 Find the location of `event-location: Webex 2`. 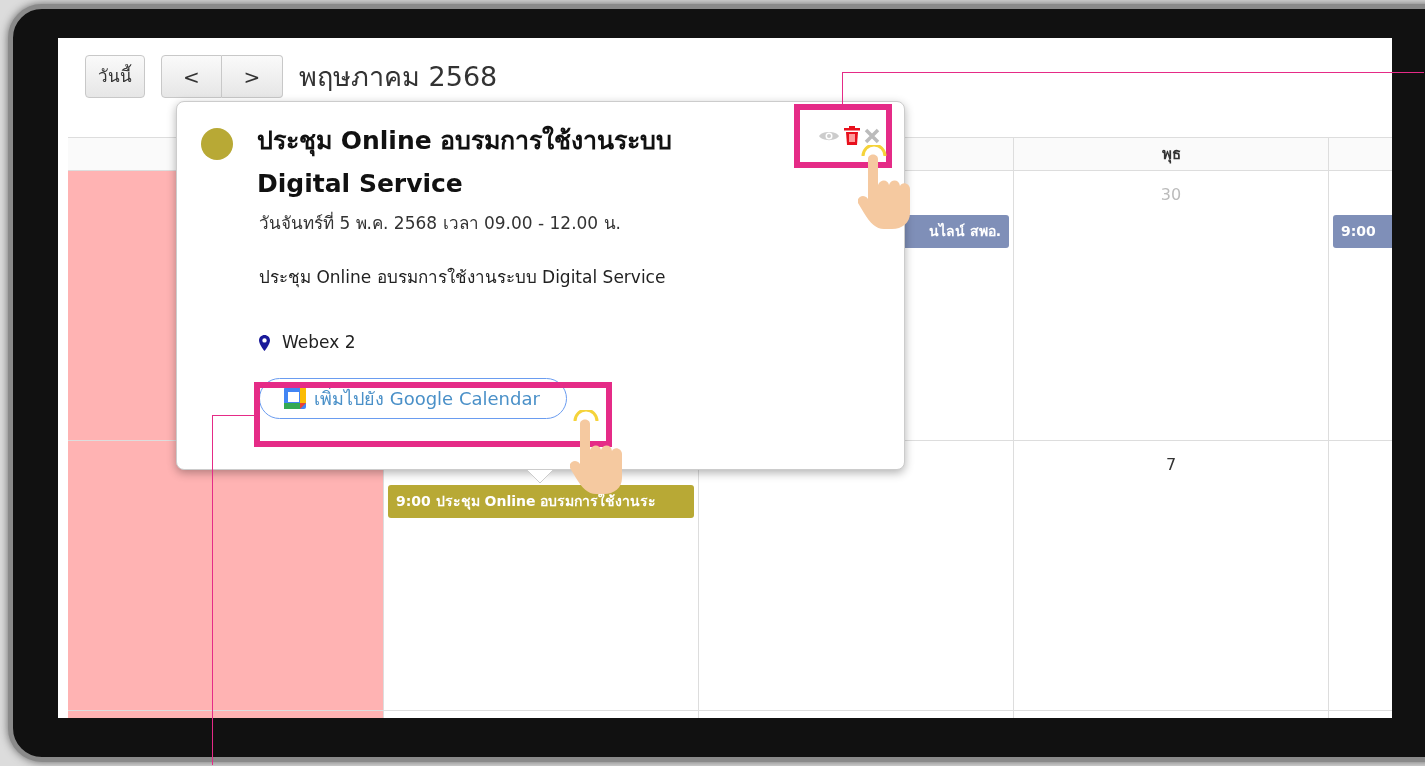

event-location: Webex 2 is located at coordinates (319, 342).